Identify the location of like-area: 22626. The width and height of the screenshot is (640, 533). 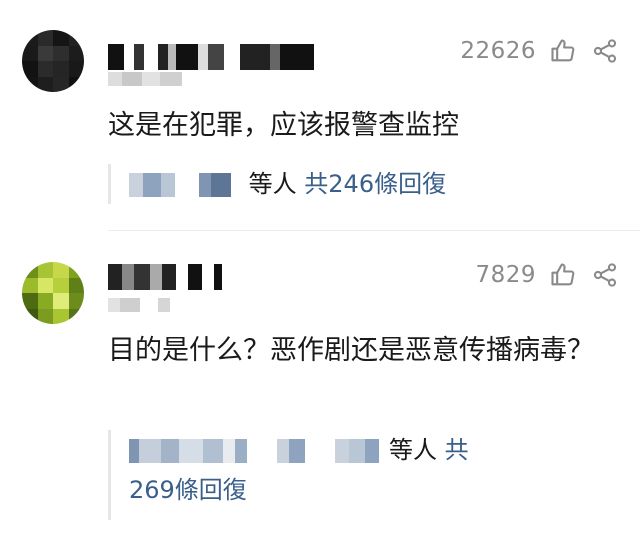
(540, 51).